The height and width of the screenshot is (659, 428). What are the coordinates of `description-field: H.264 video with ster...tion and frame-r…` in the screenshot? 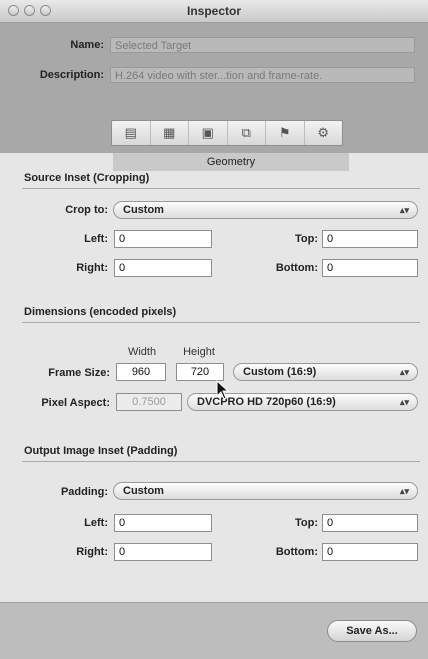 It's located at (262, 75).